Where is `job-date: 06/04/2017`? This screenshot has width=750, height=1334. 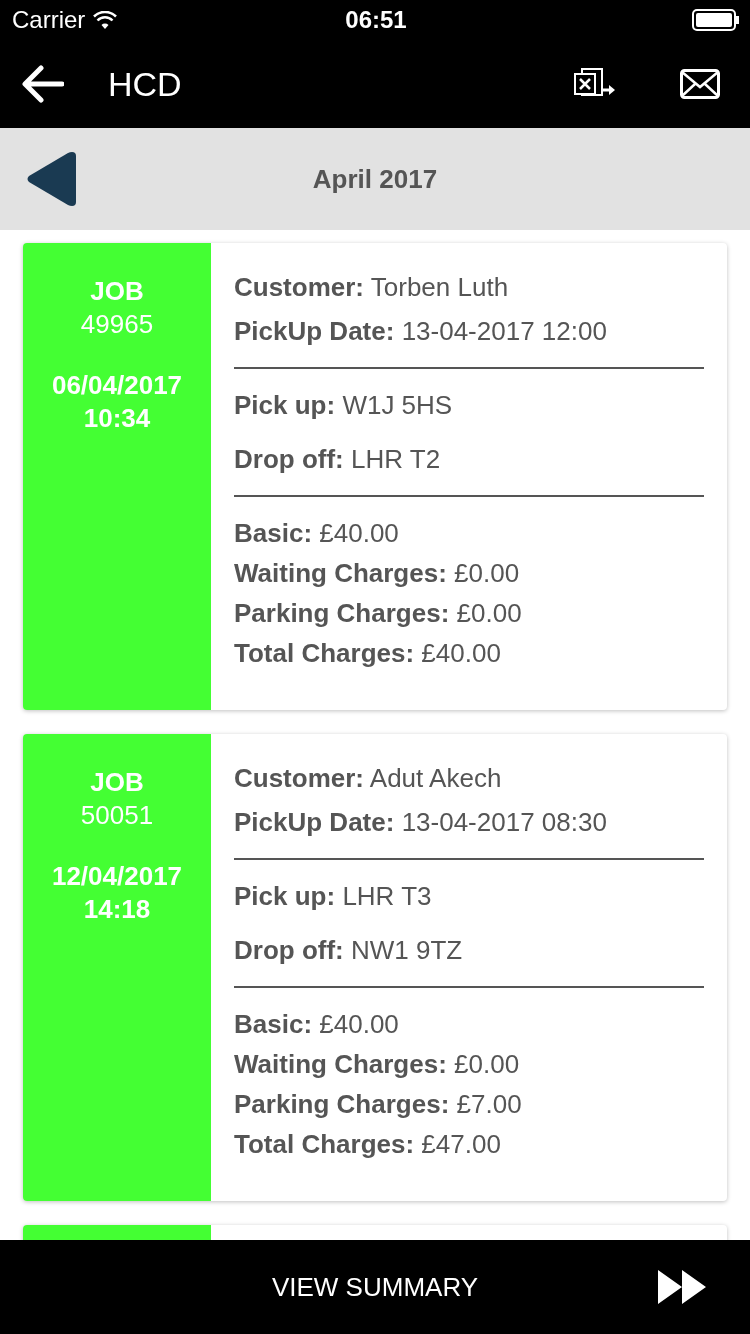 job-date: 06/04/2017 is located at coordinates (117, 385).